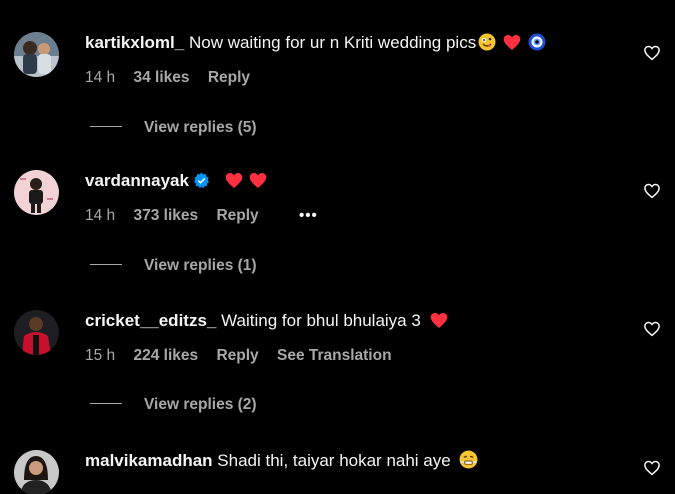  I want to click on view-replies-label: View replies (5), so click(200, 127).